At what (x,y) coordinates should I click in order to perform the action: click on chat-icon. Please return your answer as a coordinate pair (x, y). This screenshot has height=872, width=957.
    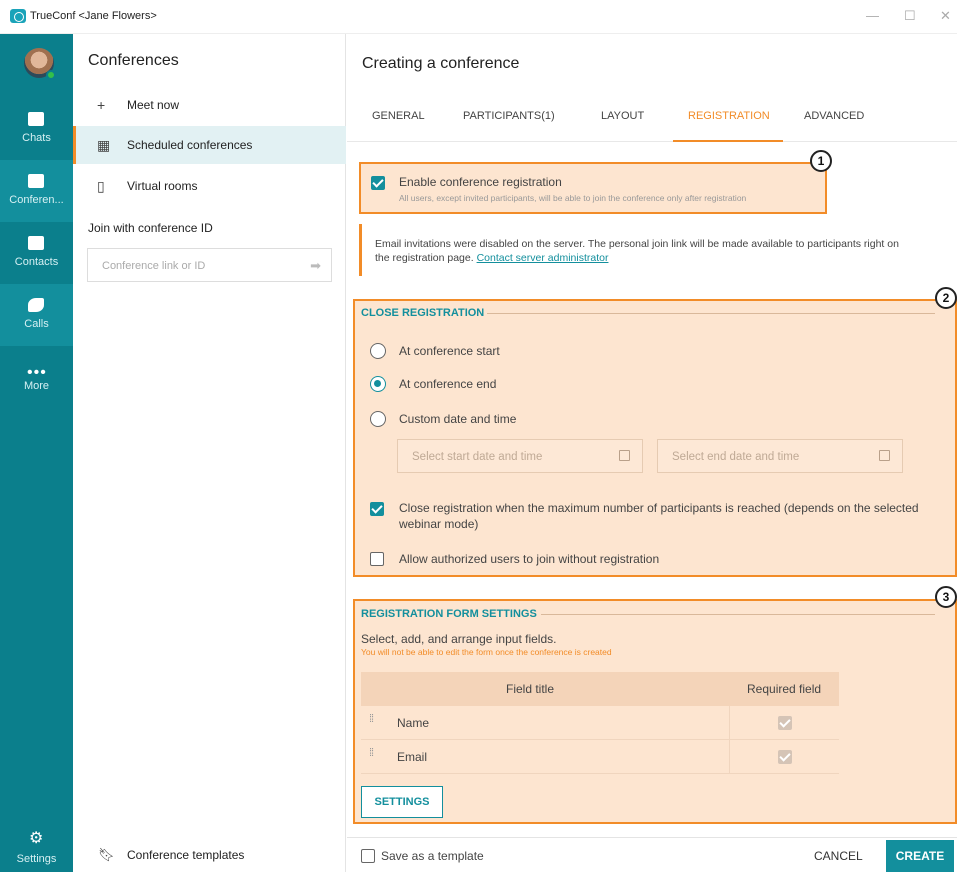
    Looking at the image, I should click on (36, 119).